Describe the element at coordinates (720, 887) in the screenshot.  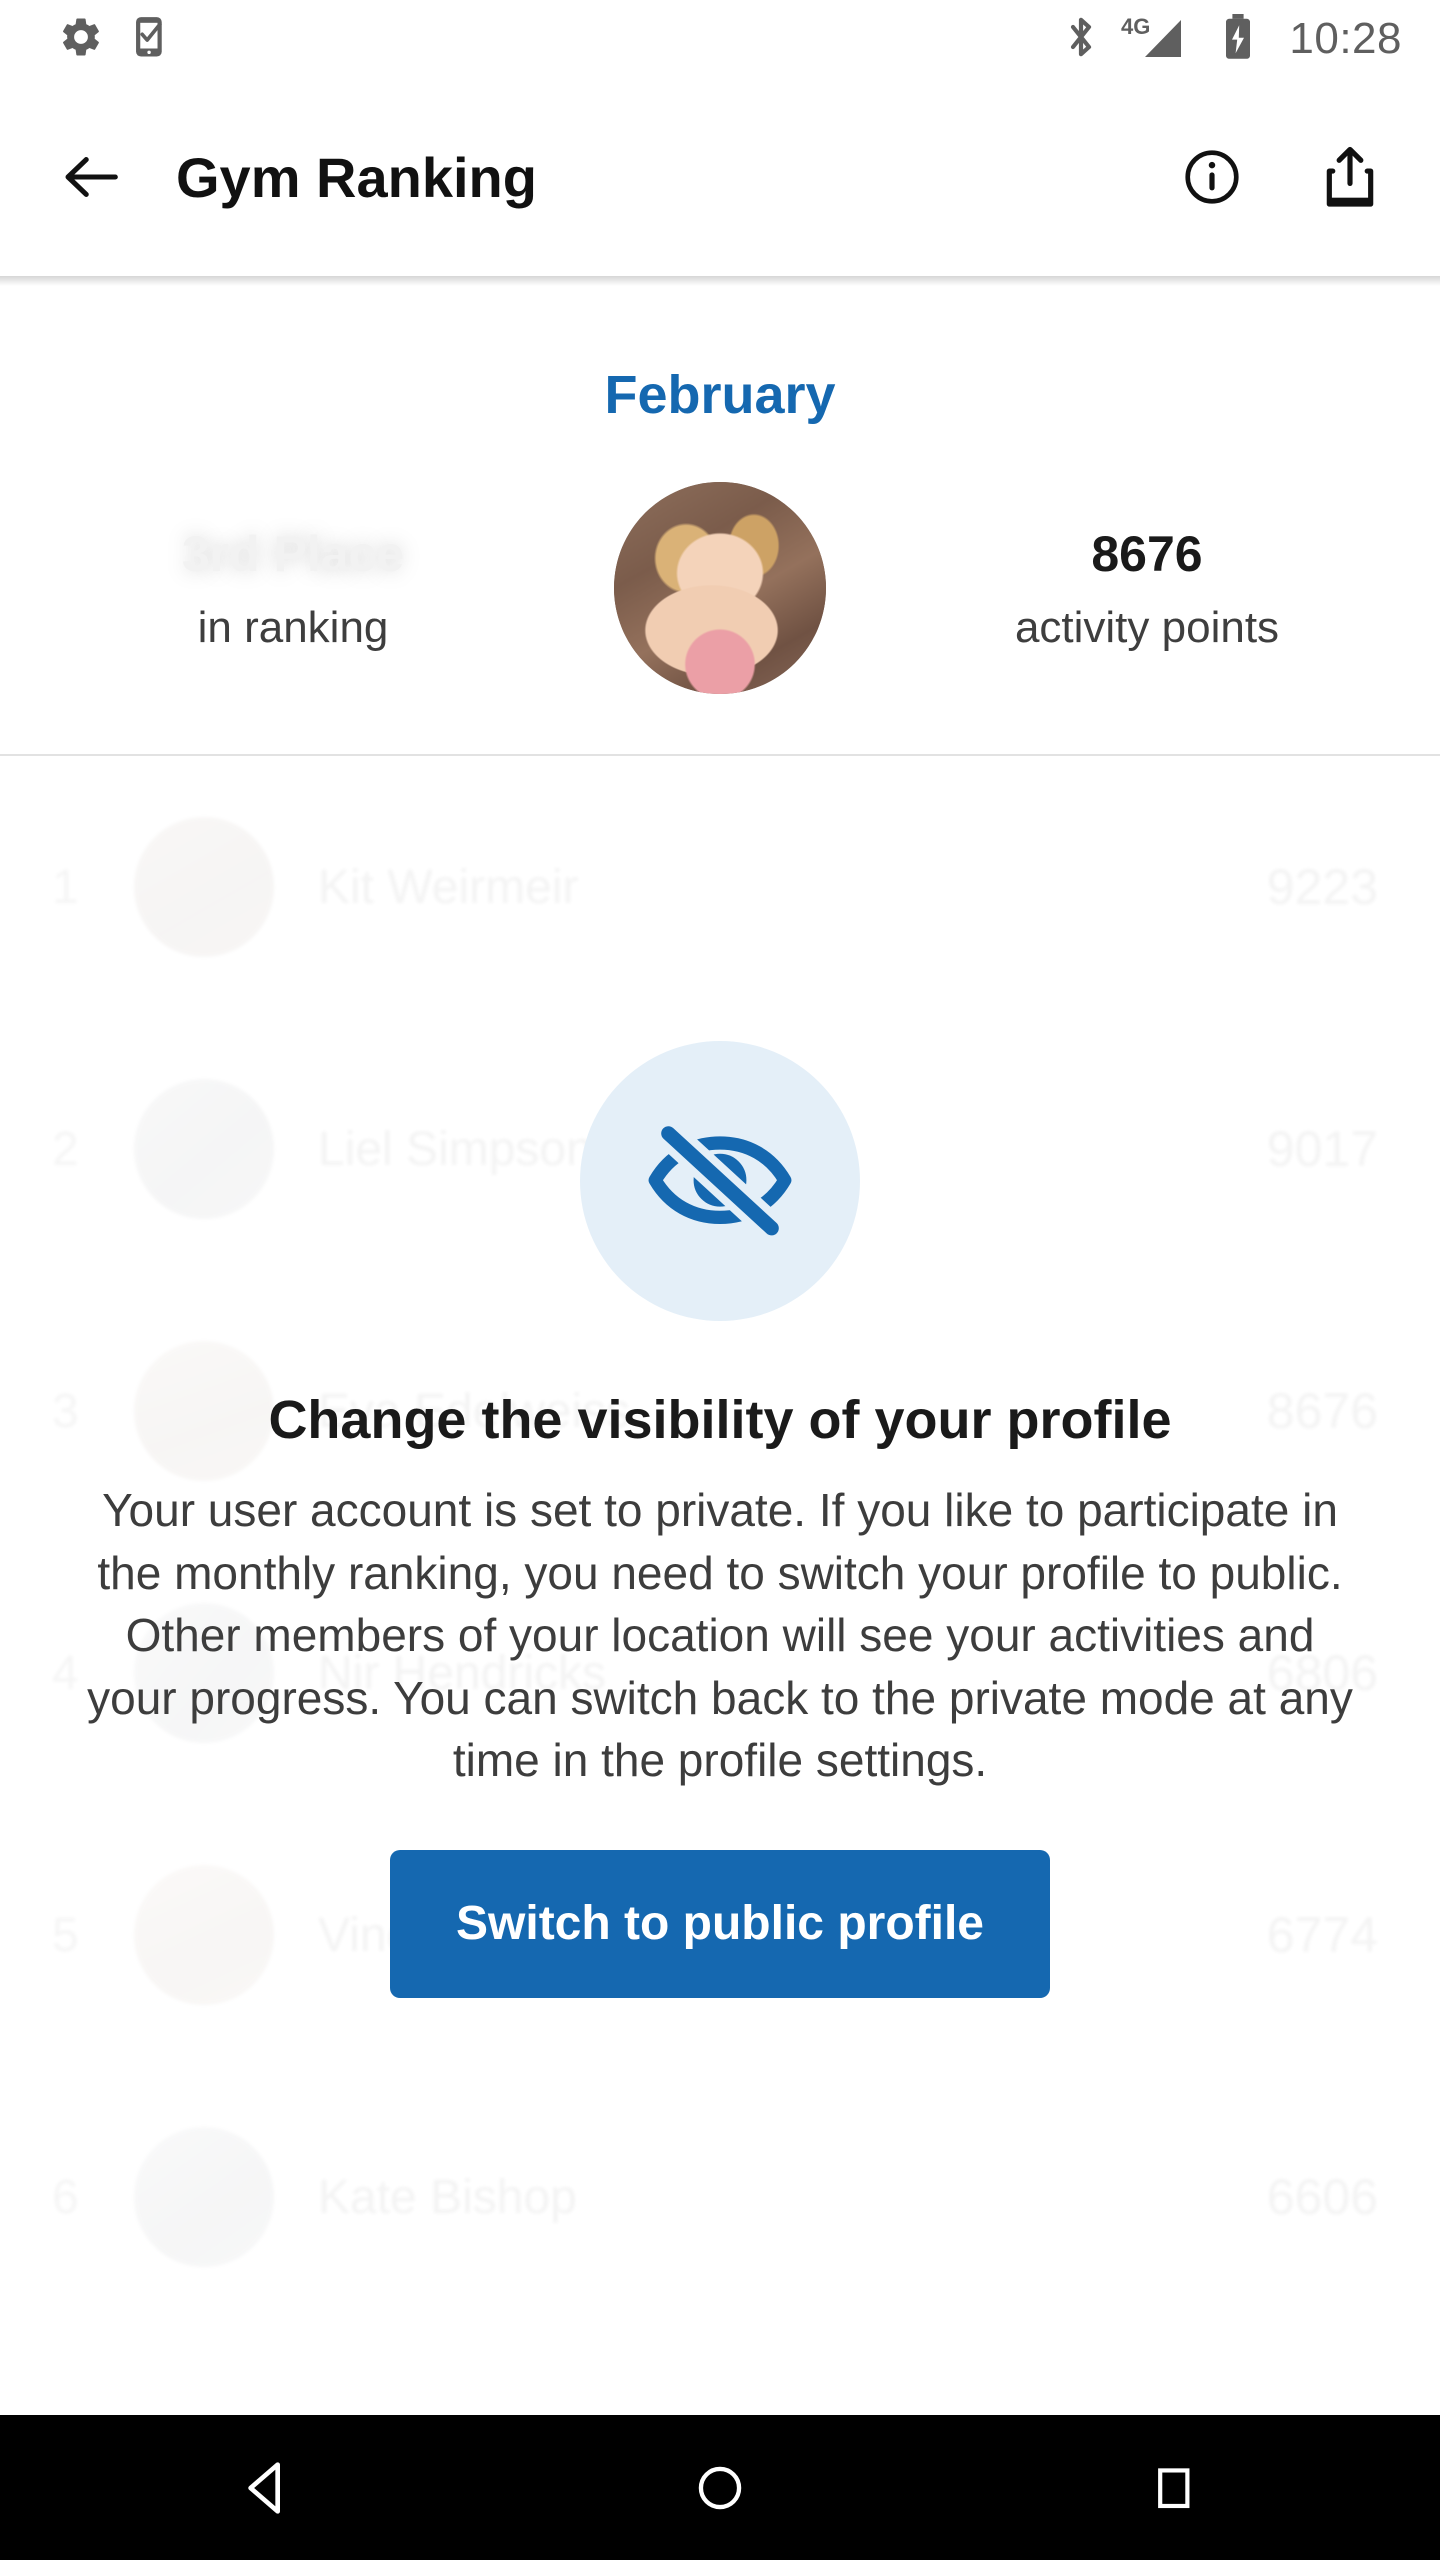
I see `table-row: 1 Kit Weirmeir 9223` at that location.